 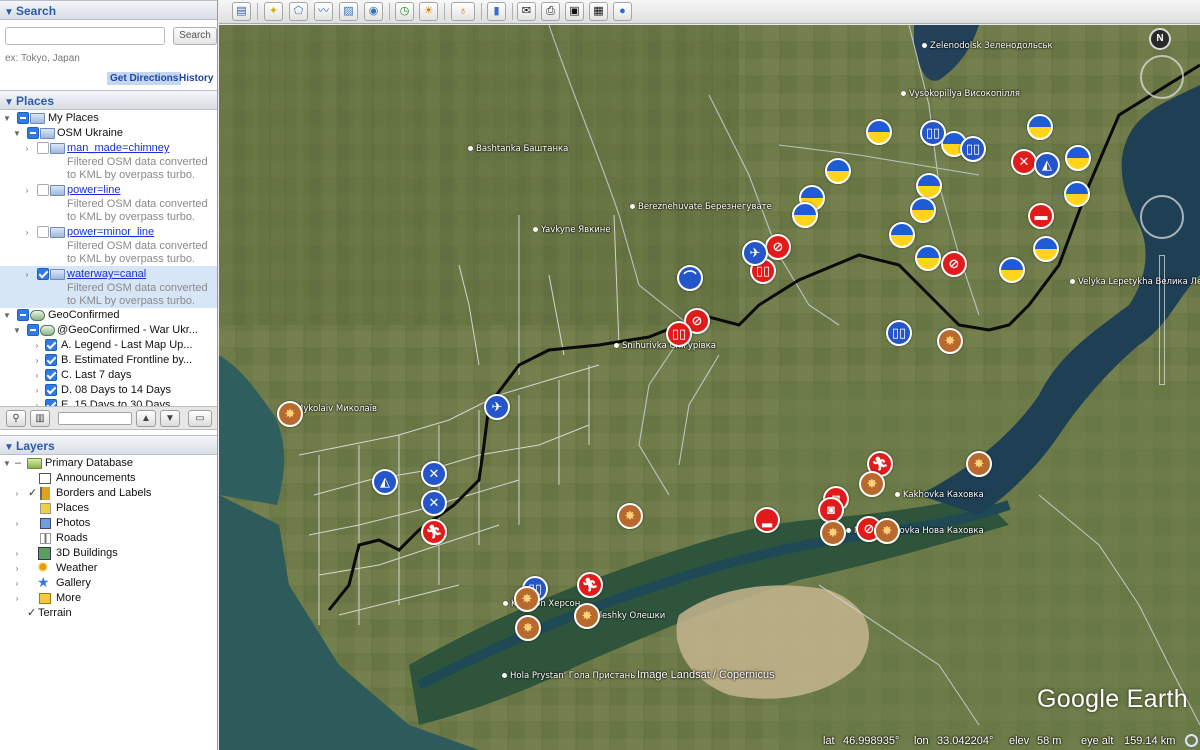 I want to click on tree-item-geoconfirmed: ▼ GeoConfirmed, so click(x=108, y=315).